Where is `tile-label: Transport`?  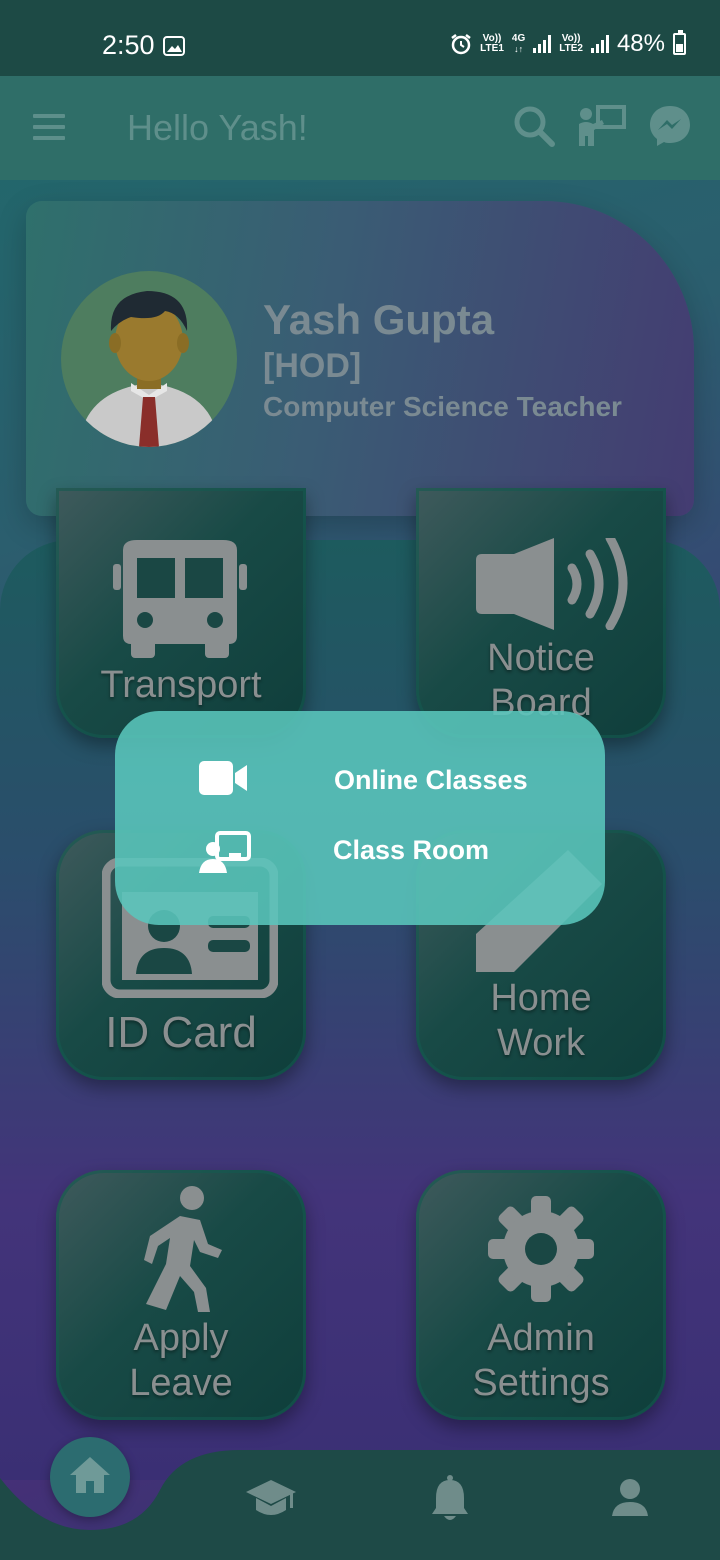
tile-label: Transport is located at coordinates (181, 685).